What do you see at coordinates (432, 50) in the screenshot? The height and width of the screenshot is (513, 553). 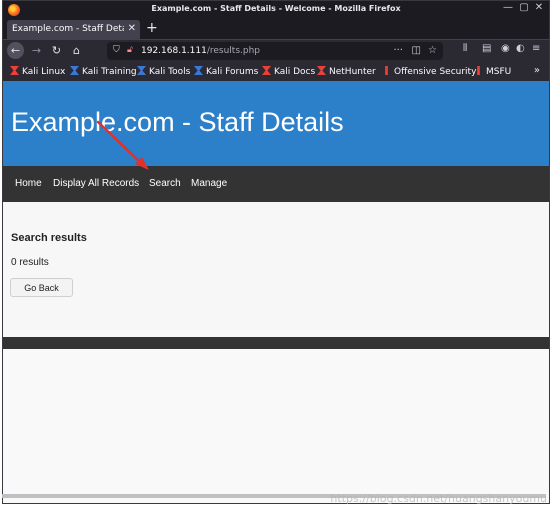 I see `bookmark-star-icon: ☆` at bounding box center [432, 50].